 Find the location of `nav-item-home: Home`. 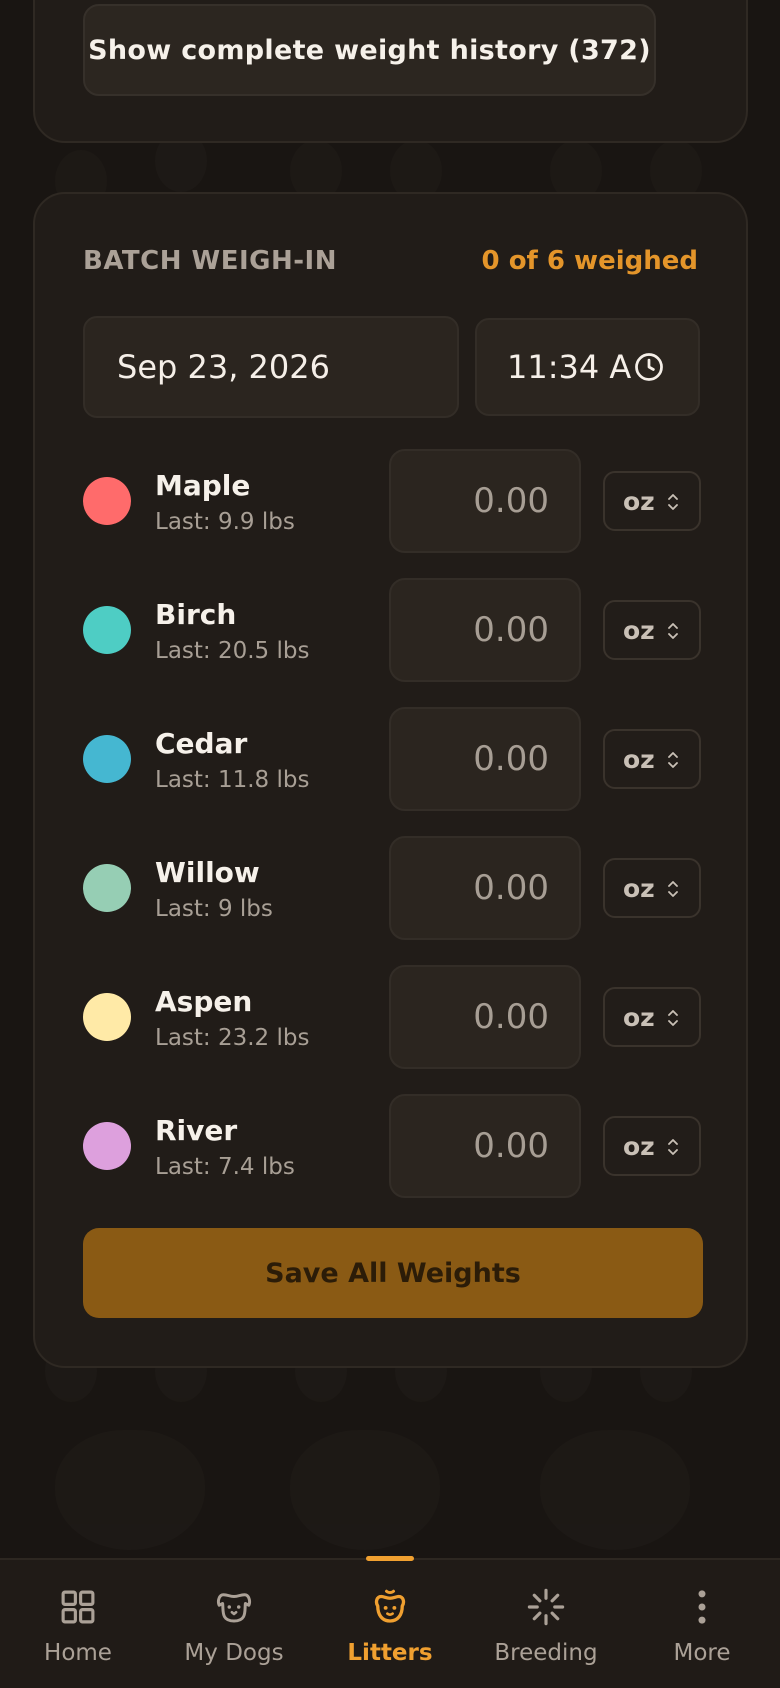

nav-item-home: Home is located at coordinates (78, 1624).